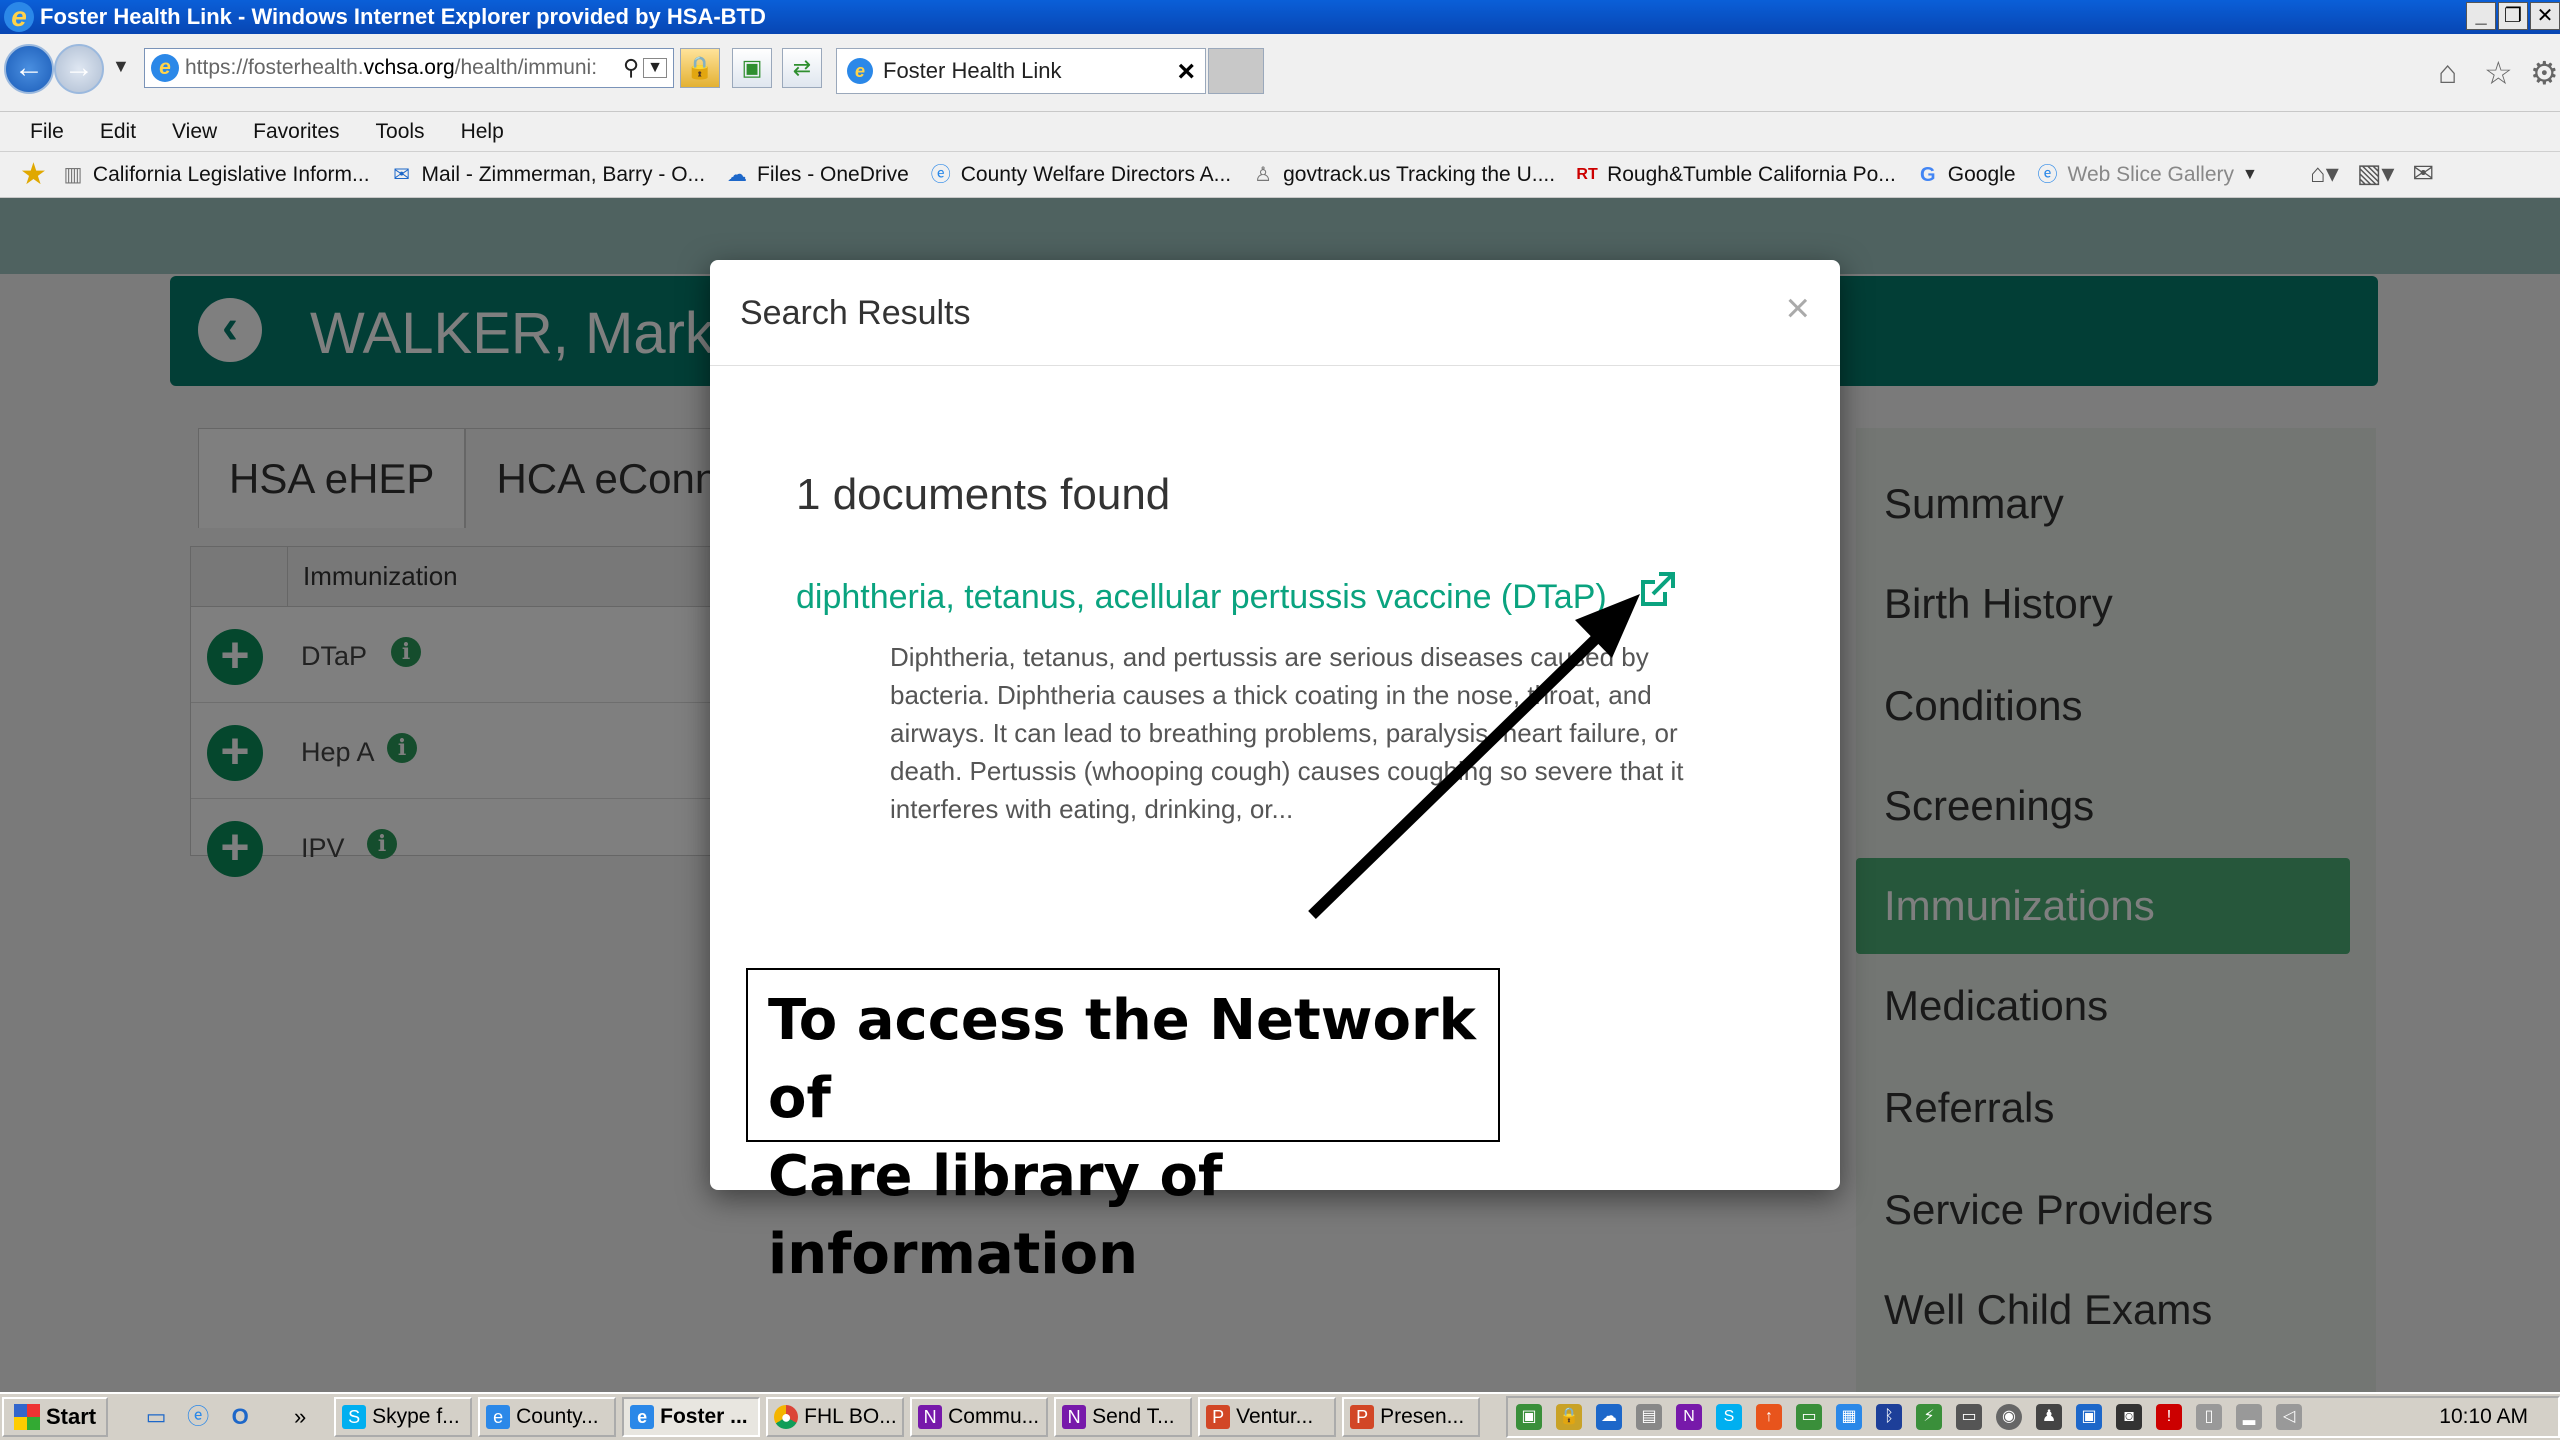 This screenshot has height=1440, width=2560. What do you see at coordinates (240, 1417) in the screenshot?
I see `outlook-quicklaunch-icon: O` at bounding box center [240, 1417].